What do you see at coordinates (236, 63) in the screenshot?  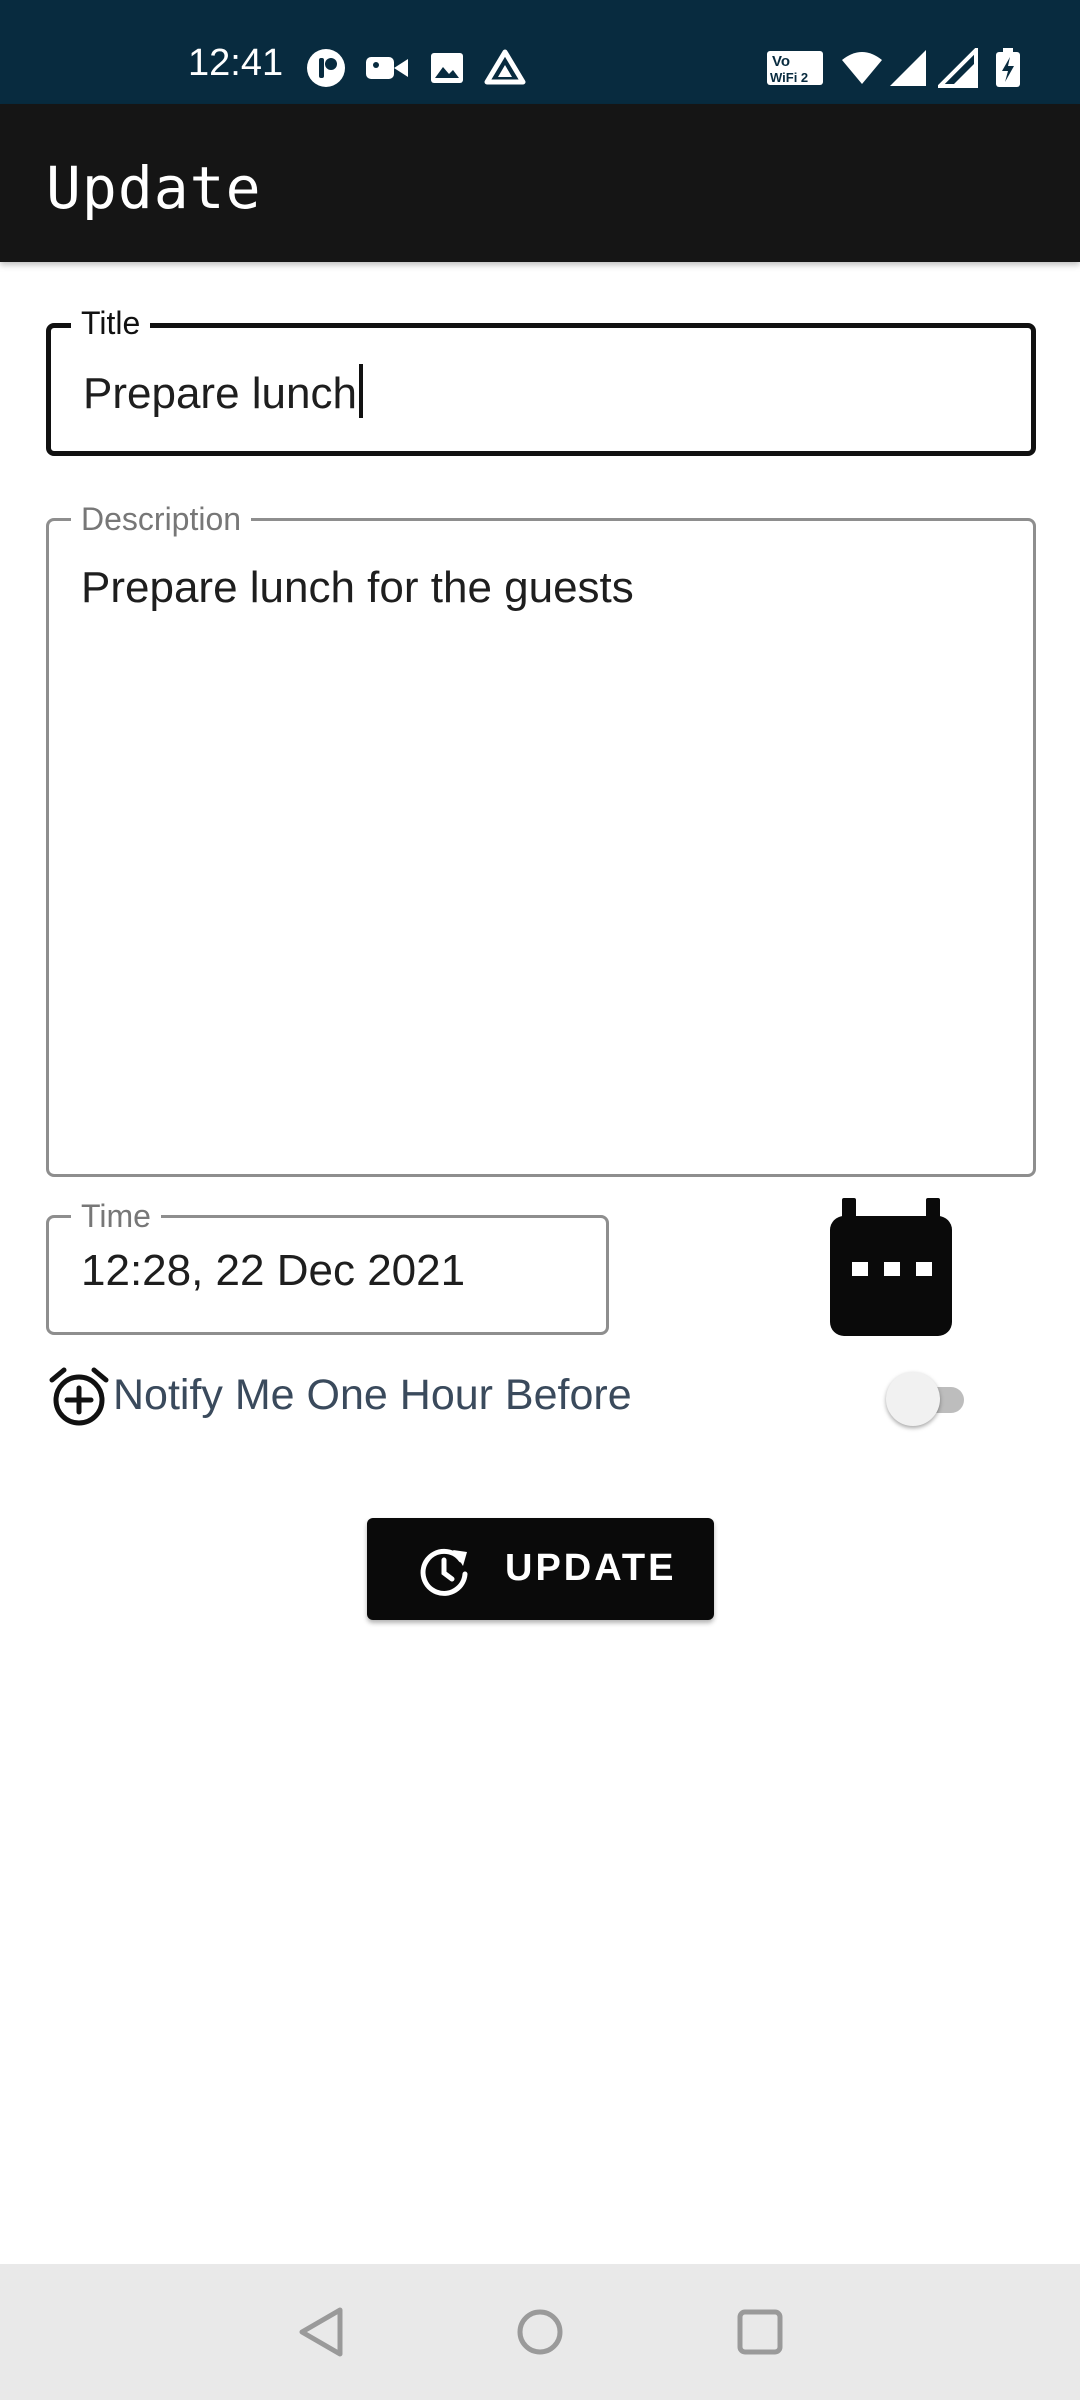 I see `status-time: 12:41` at bounding box center [236, 63].